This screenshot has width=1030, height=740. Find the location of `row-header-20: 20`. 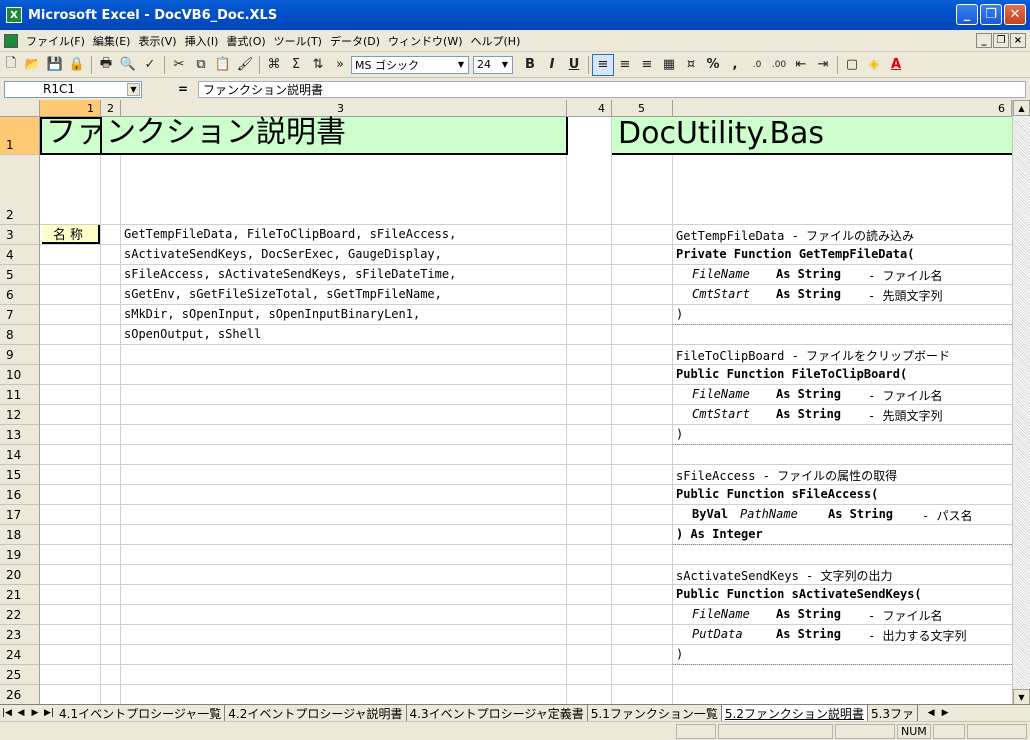

row-header-20: 20 is located at coordinates (20, 575).